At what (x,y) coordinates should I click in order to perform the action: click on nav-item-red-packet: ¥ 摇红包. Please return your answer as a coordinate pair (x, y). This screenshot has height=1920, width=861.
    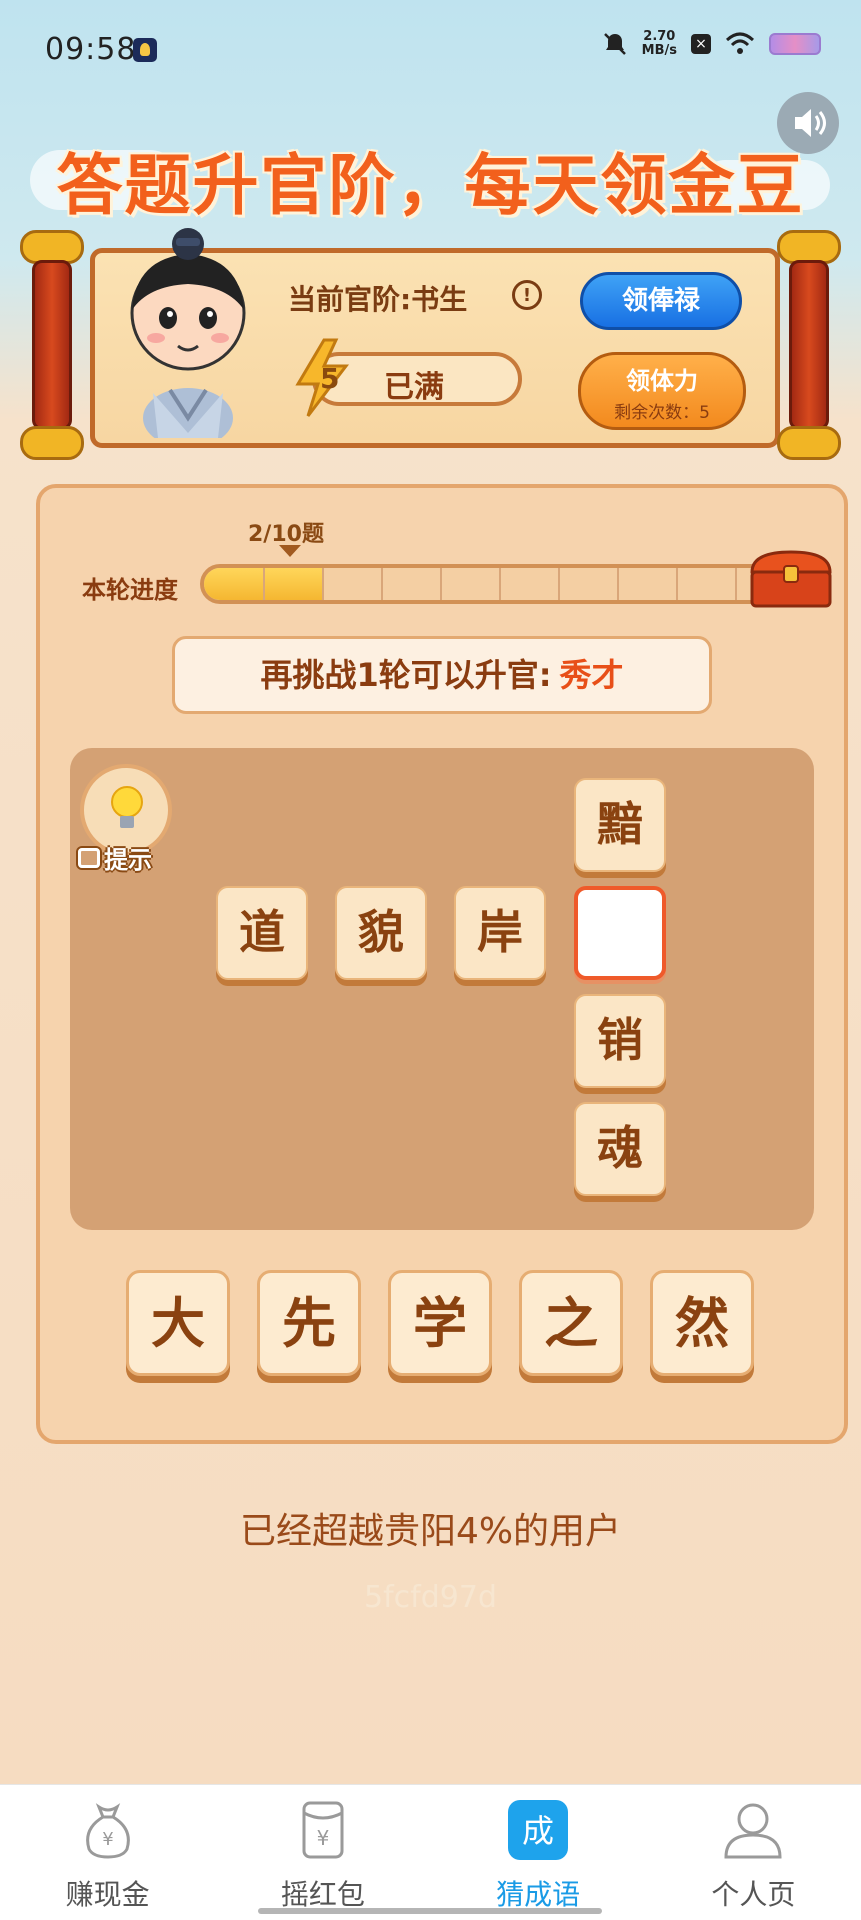
    Looking at the image, I should click on (322, 1852).